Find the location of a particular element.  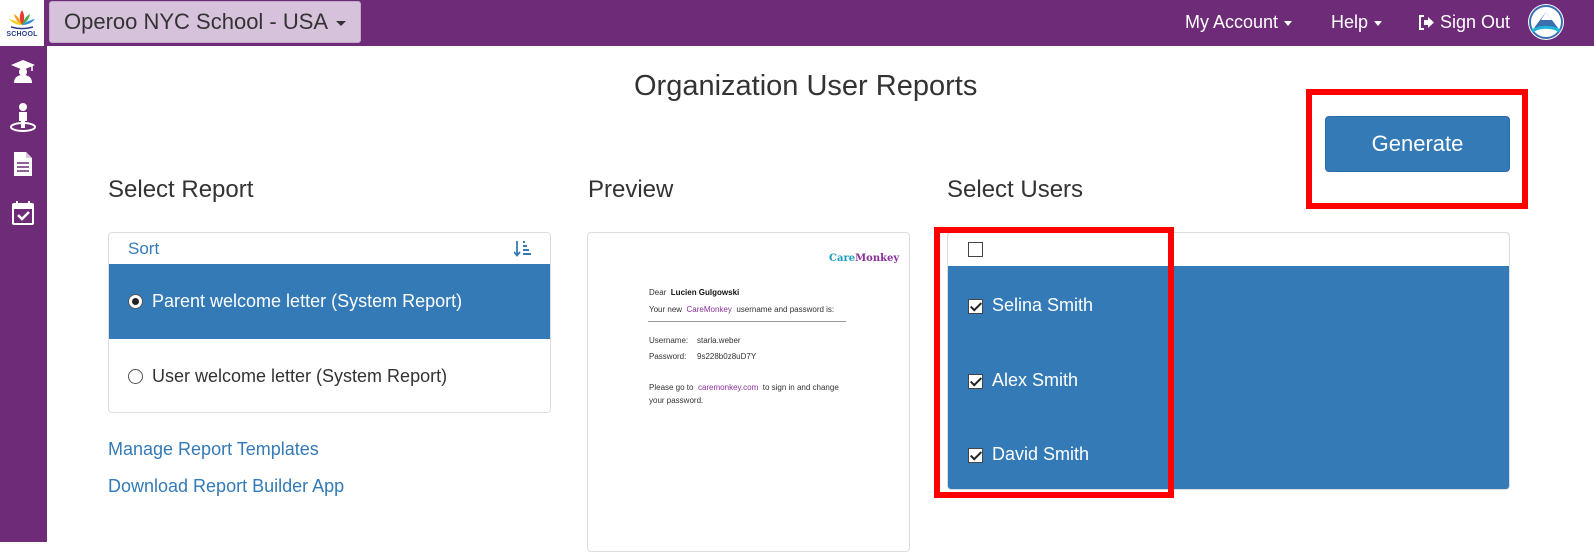

line2-post: to sign in and change is located at coordinates (800, 387).